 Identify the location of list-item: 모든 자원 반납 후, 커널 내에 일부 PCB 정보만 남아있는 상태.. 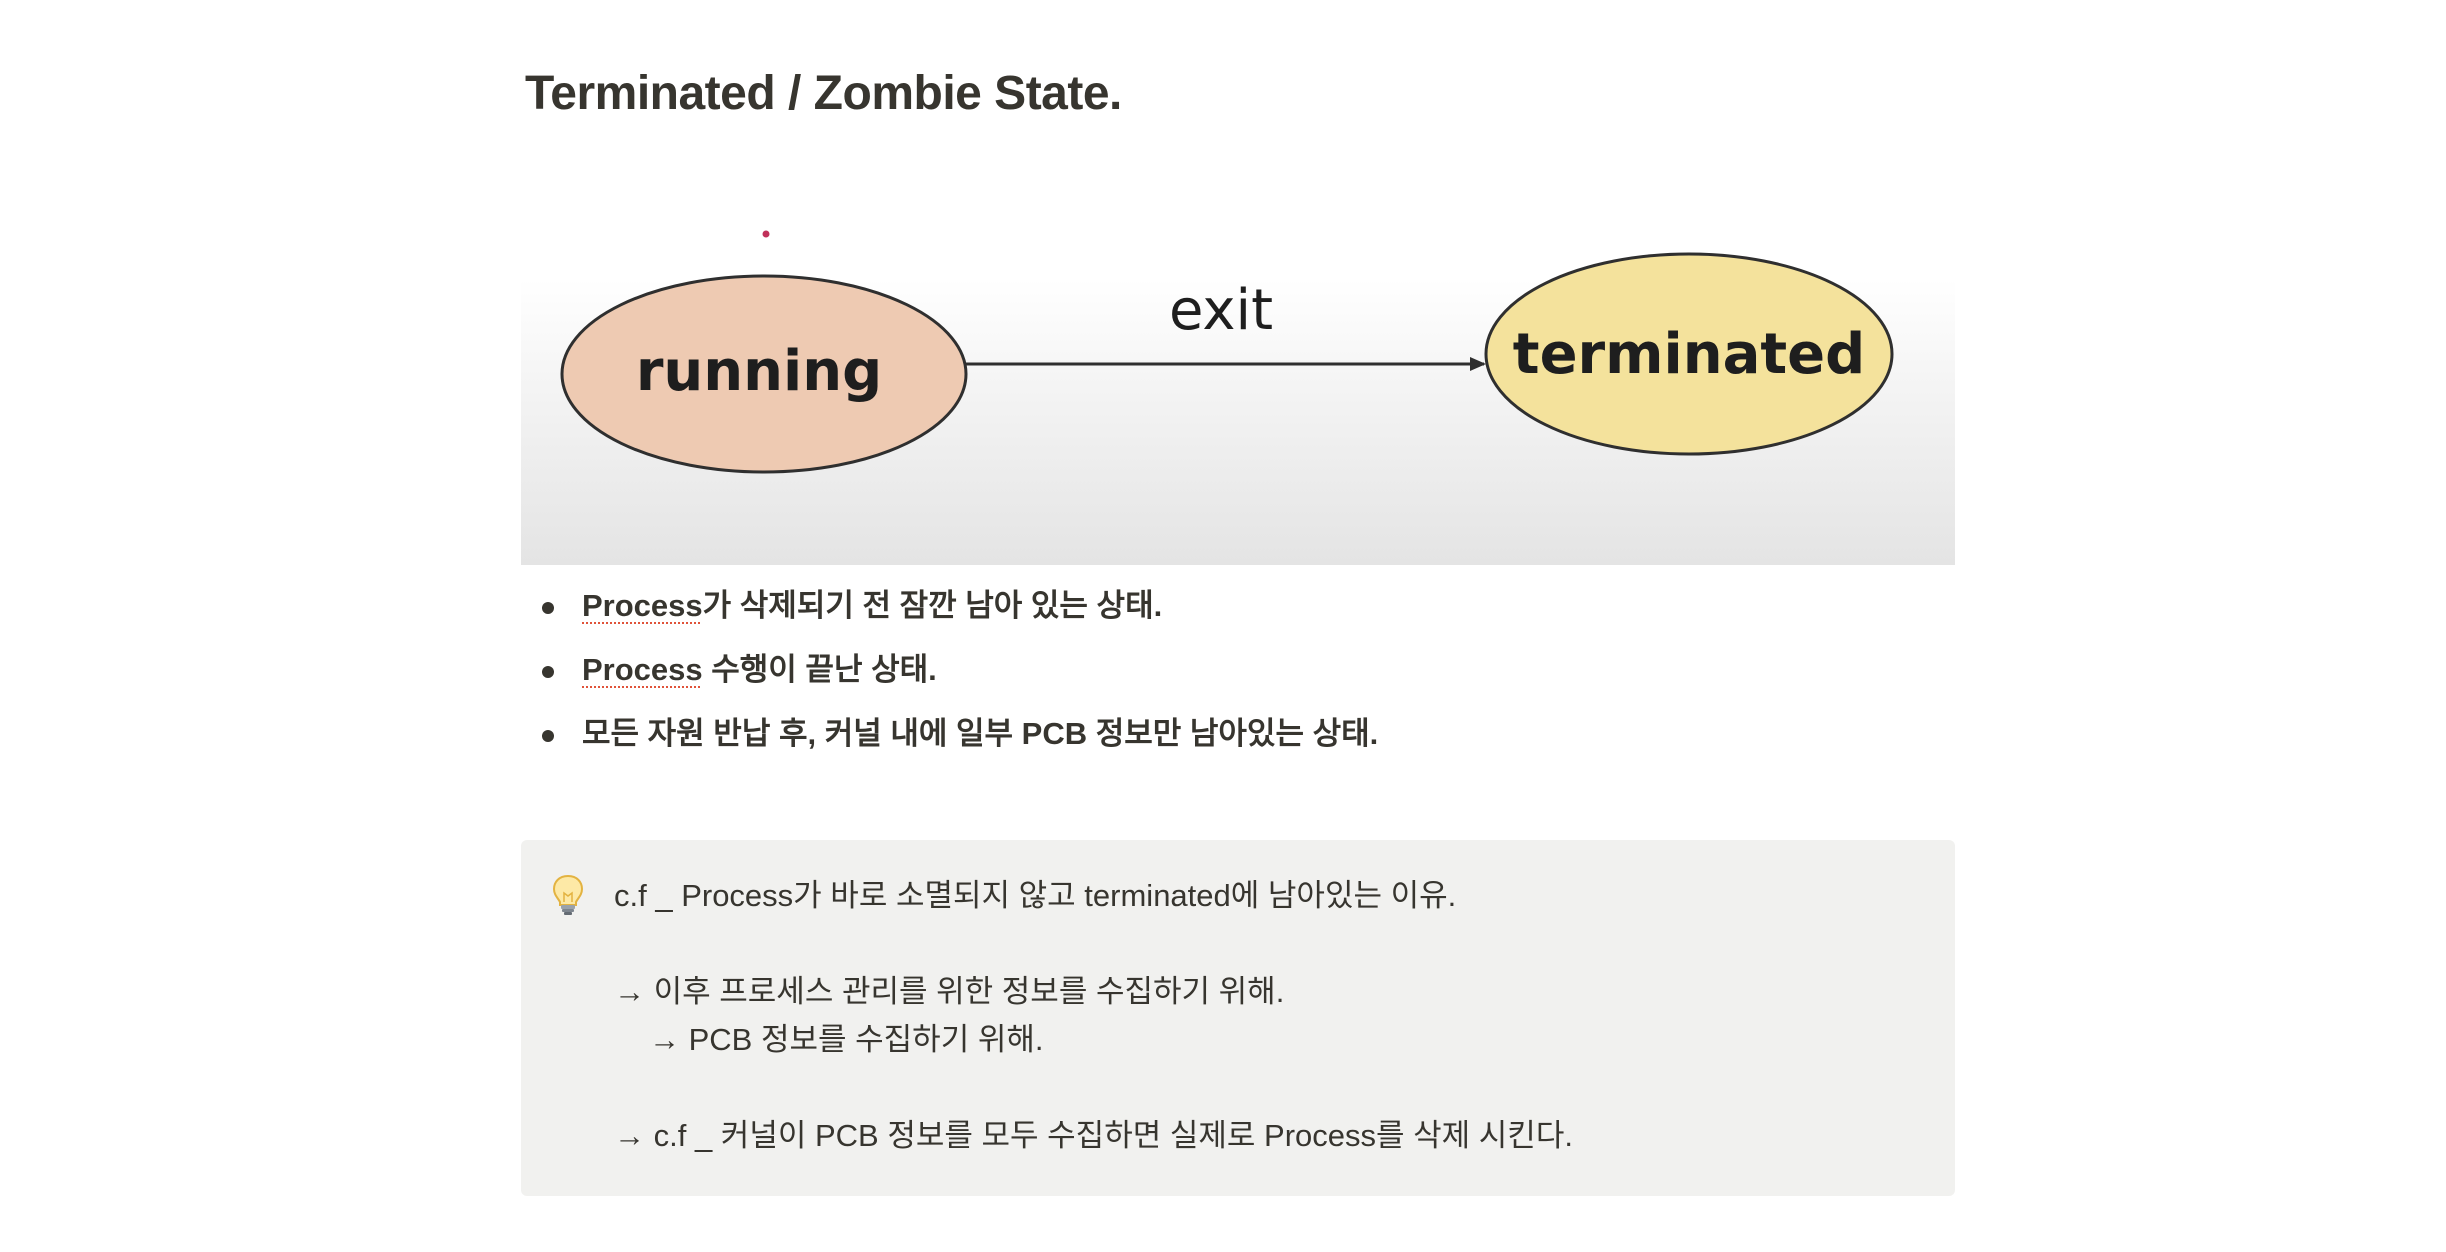
(1238, 742).